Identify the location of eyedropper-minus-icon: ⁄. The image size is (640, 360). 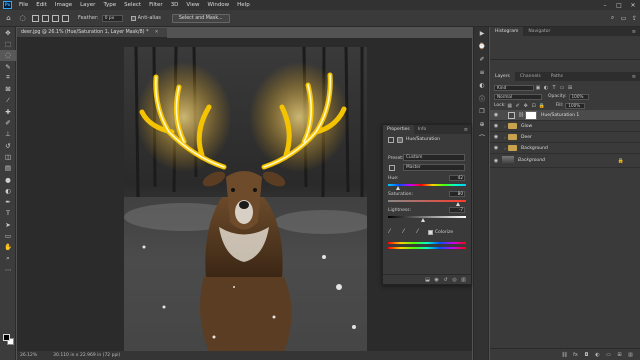
(417, 231).